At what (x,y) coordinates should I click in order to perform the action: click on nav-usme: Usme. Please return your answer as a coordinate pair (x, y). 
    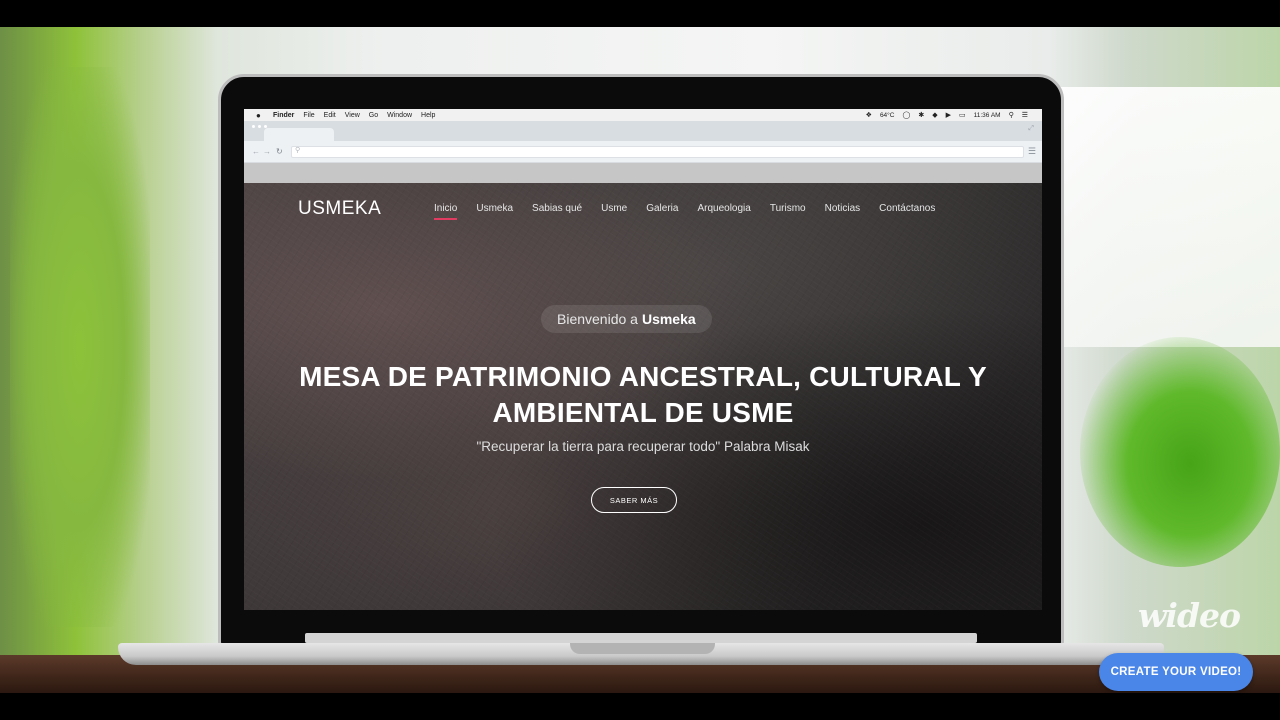
    Looking at the image, I should click on (614, 208).